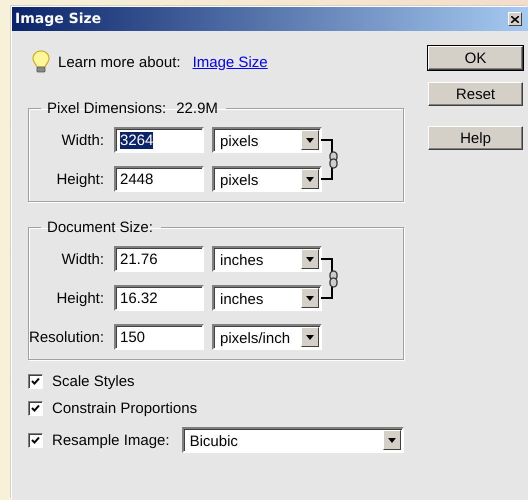  What do you see at coordinates (67, 337) in the screenshot?
I see `field-label: Resolution:` at bounding box center [67, 337].